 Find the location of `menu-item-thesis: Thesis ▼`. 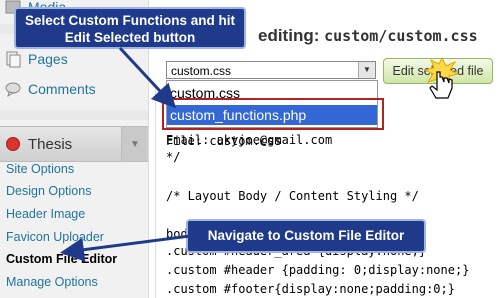

menu-item-thesis: Thesis ▼ is located at coordinates (74, 144).